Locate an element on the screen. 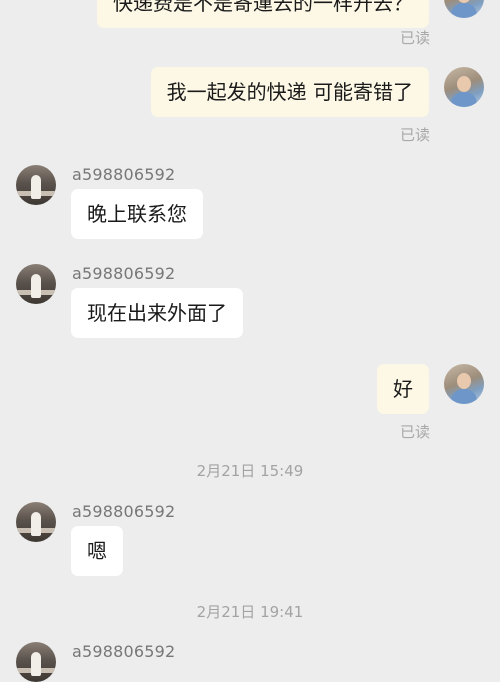 This screenshot has height=682, width=500. chat-timestamp: 2月21日 19:41 is located at coordinates (250, 612).